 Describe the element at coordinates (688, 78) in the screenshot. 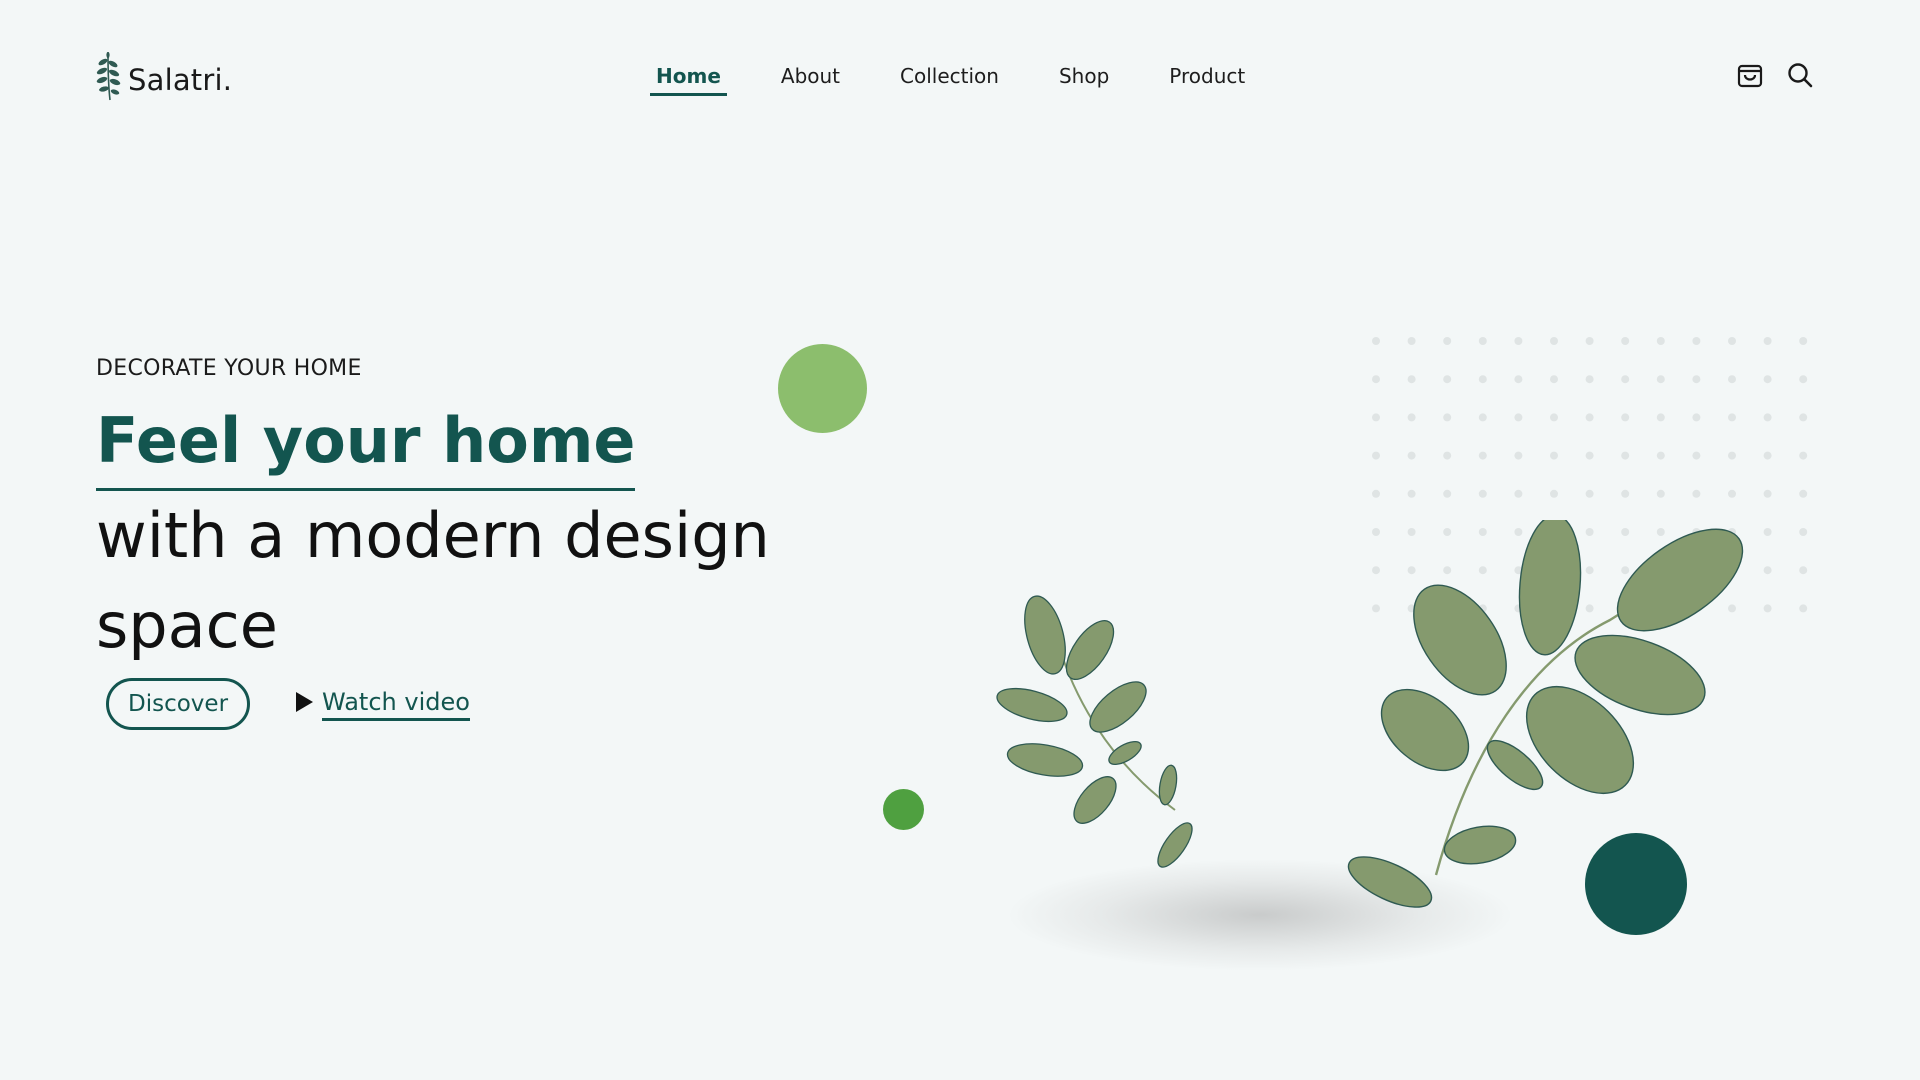

I see `nav-item-home: Home` at that location.